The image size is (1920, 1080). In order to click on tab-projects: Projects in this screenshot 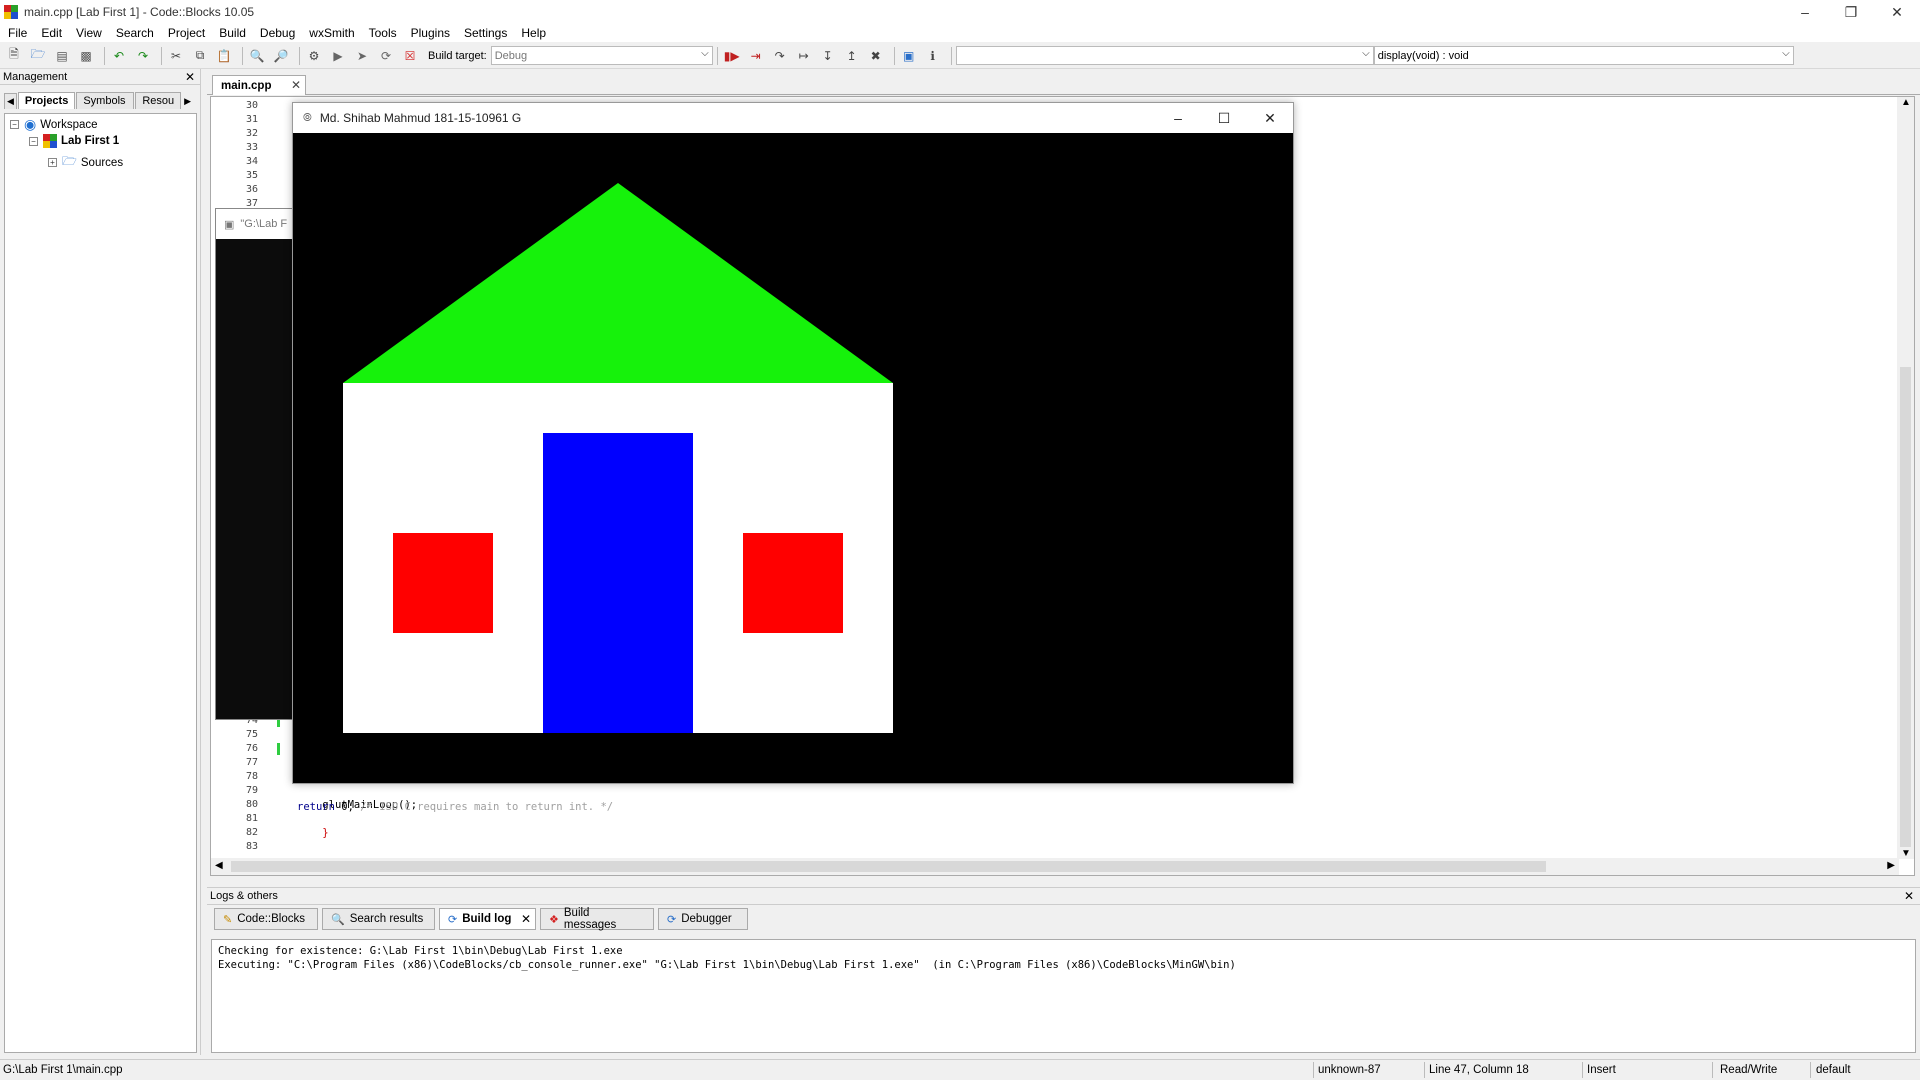, I will do `click(46, 100)`.